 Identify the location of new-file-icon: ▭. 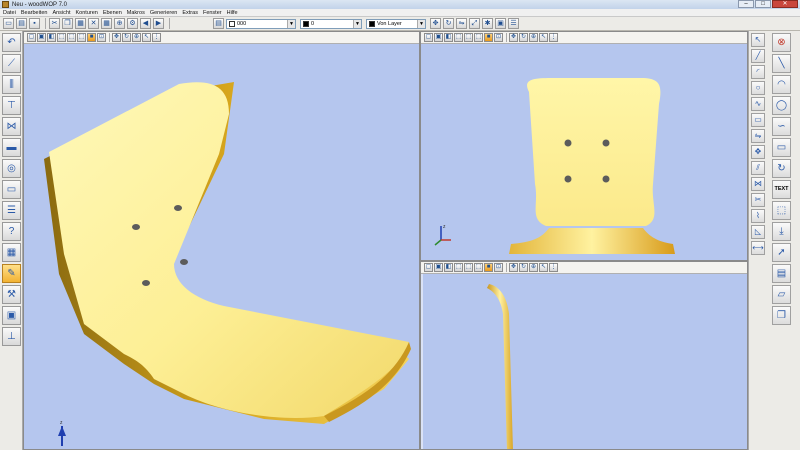
(8, 23).